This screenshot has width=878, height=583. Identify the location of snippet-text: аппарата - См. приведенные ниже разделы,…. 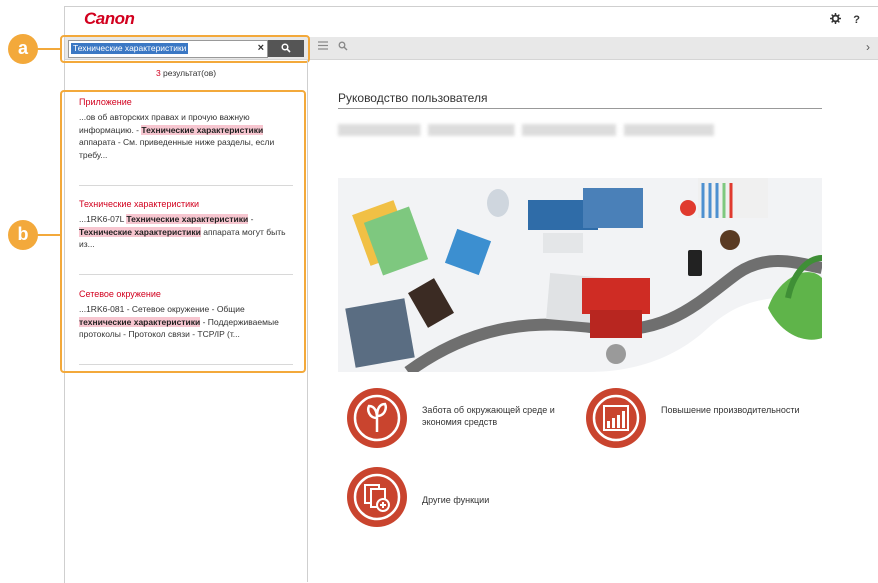
(177, 148).